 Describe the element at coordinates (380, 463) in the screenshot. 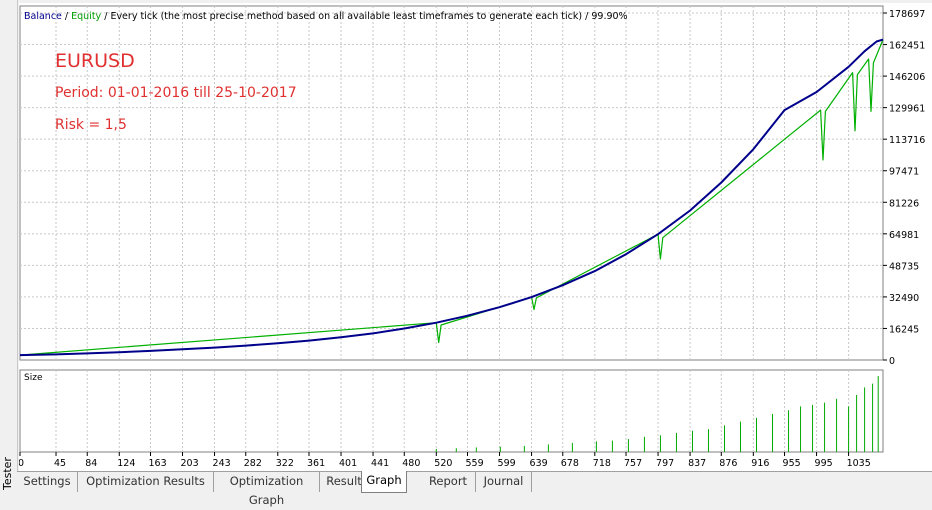

I see `x-tick-label-11: 441` at that location.